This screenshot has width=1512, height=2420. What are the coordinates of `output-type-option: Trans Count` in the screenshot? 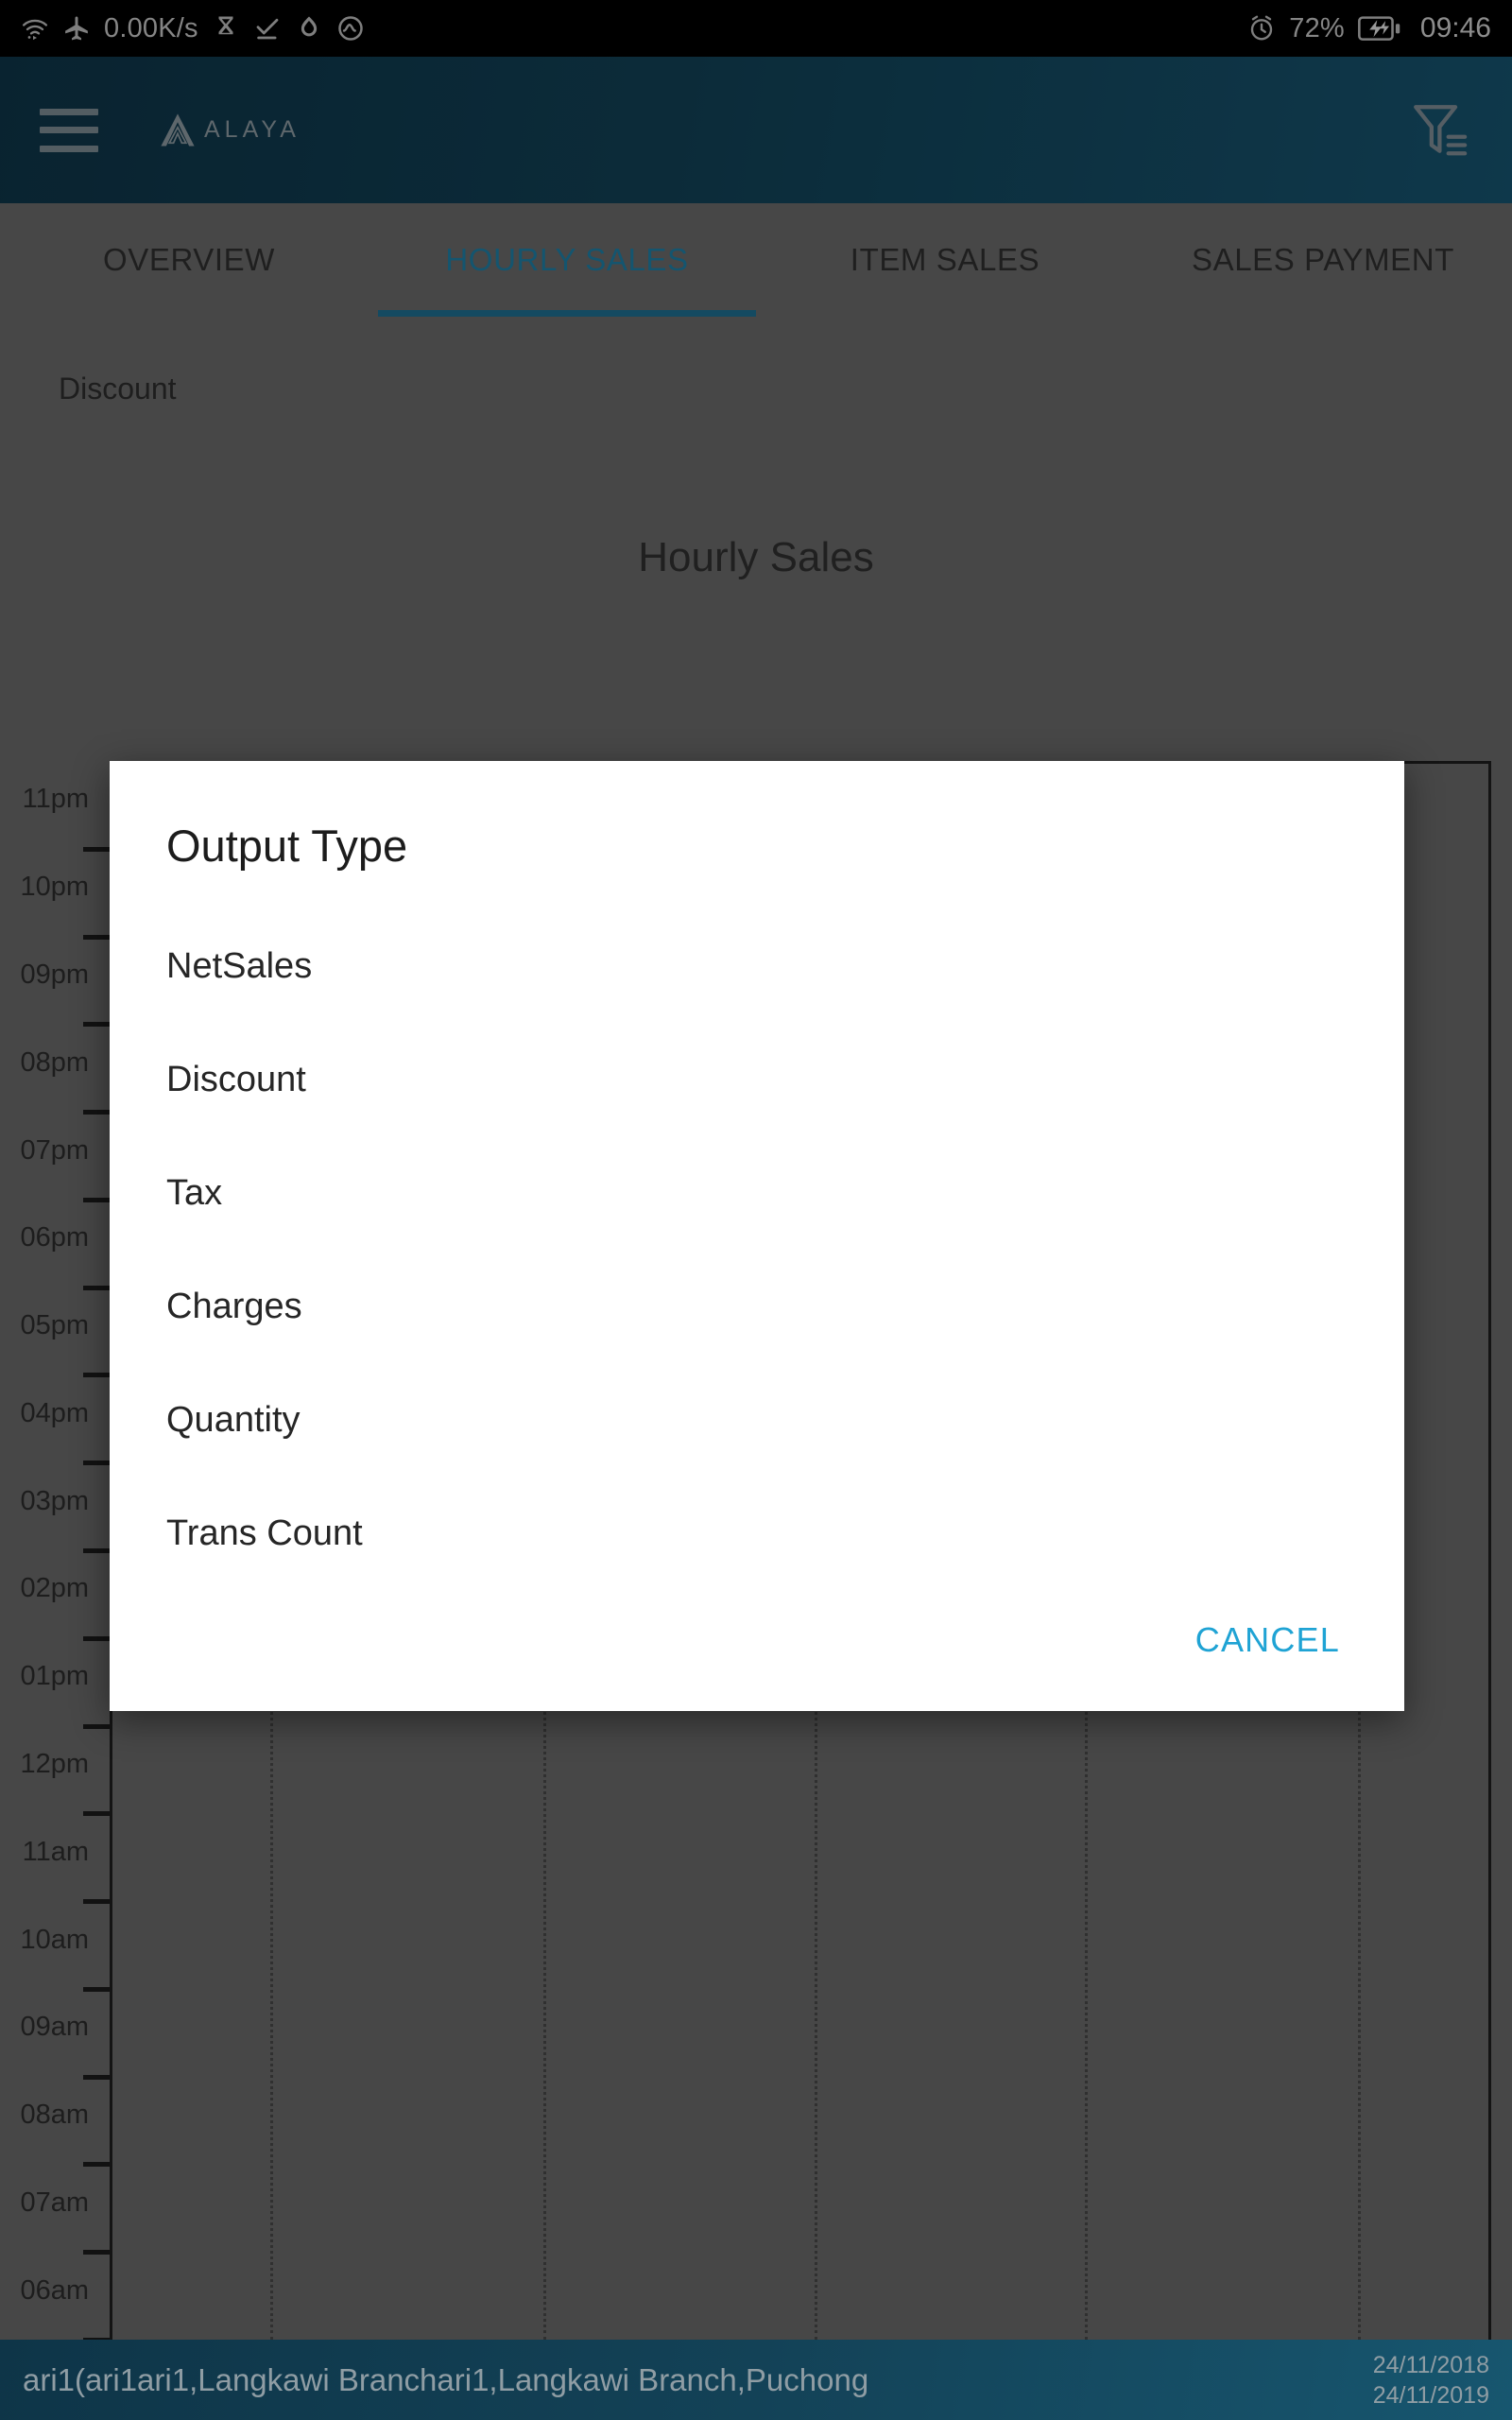 It's located at (757, 1533).